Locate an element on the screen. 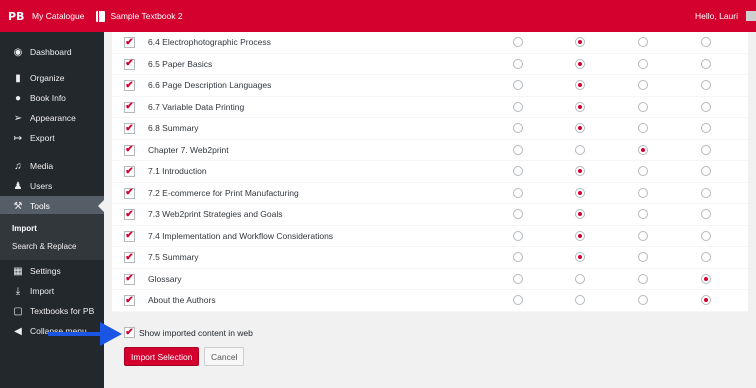 The image size is (756, 388). book-link: Sample Textbook 2 is located at coordinates (139, 16).